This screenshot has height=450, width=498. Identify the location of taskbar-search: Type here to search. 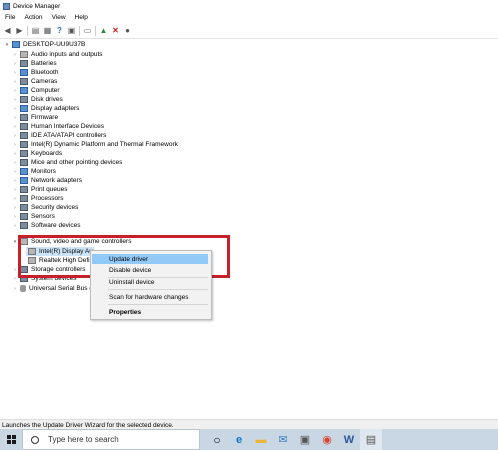
(111, 439).